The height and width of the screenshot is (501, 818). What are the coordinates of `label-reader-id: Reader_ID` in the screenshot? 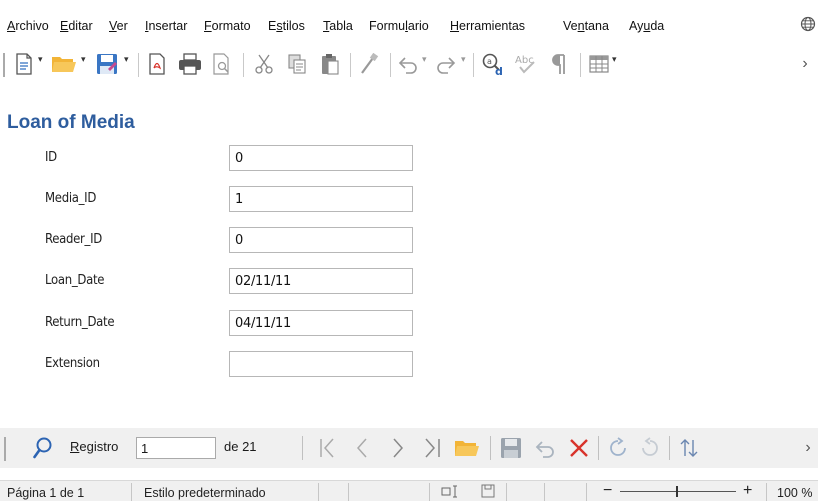 It's located at (73, 239).